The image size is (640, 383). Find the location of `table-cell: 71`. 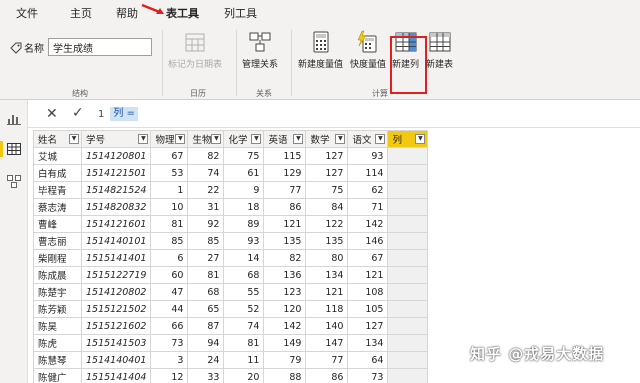

table-cell: 71 is located at coordinates (368, 207).